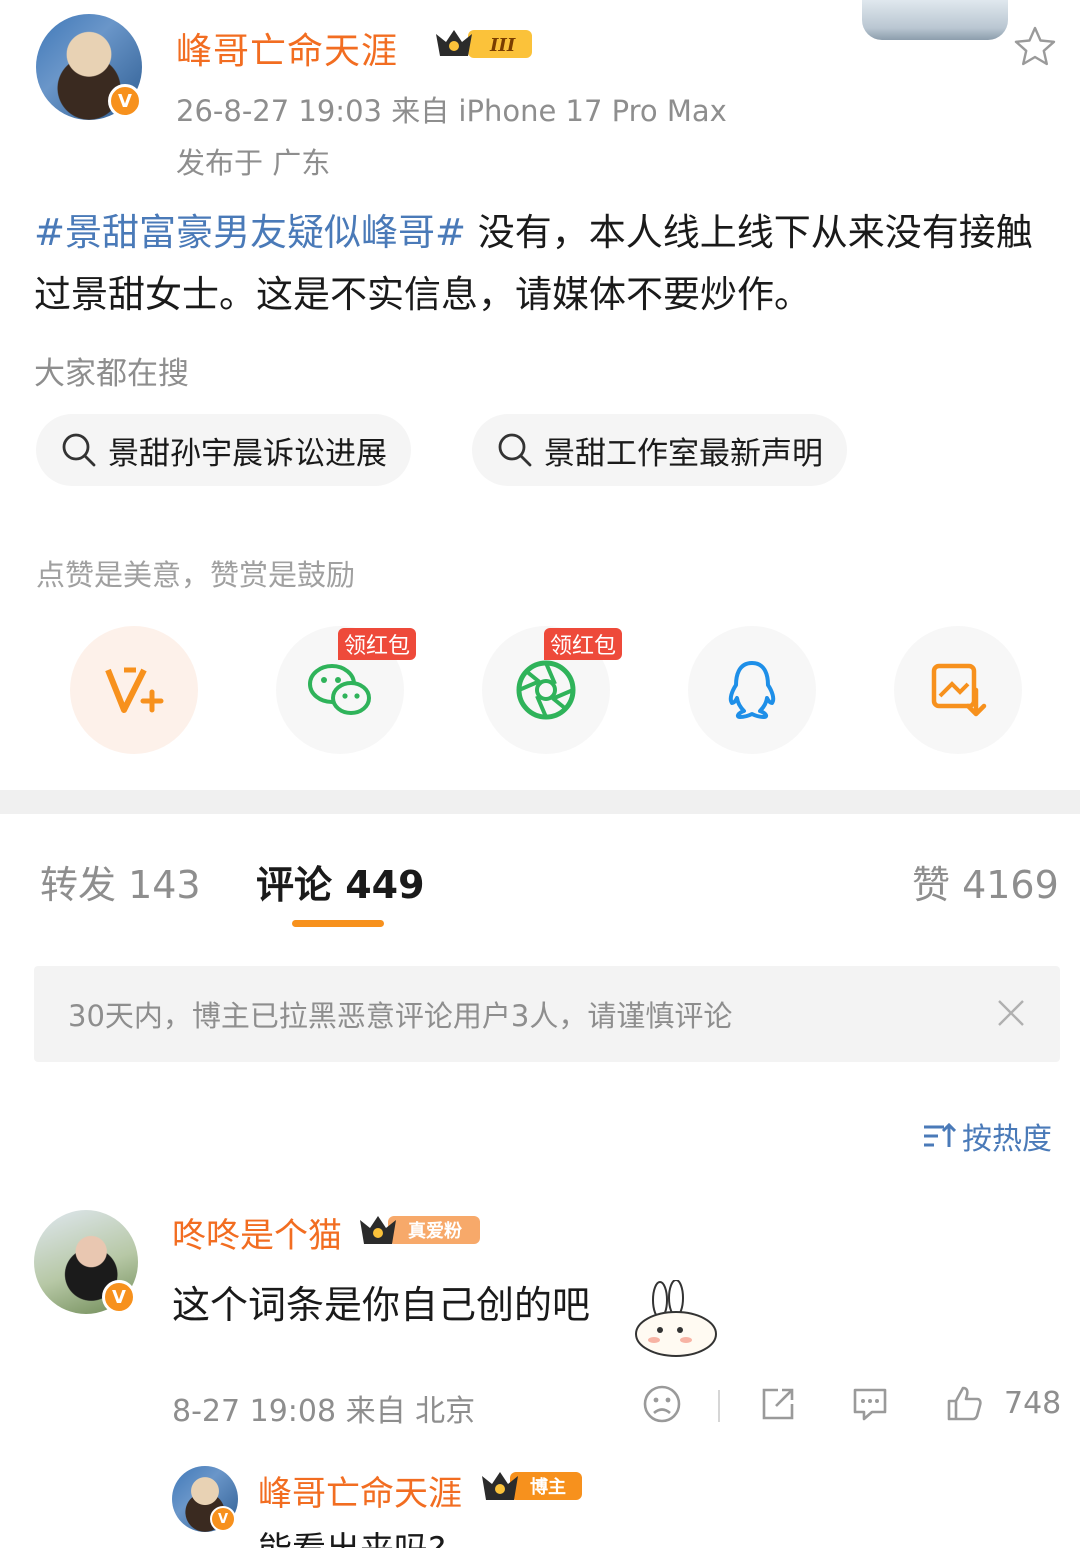  What do you see at coordinates (548, 1487) in the screenshot?
I see `svg-text: 博主` at bounding box center [548, 1487].